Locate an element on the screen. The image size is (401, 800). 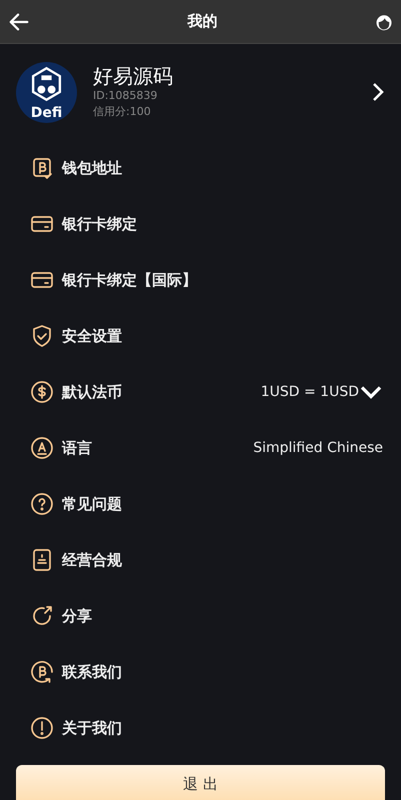
menu-item: 分享 is located at coordinates (200, 616).